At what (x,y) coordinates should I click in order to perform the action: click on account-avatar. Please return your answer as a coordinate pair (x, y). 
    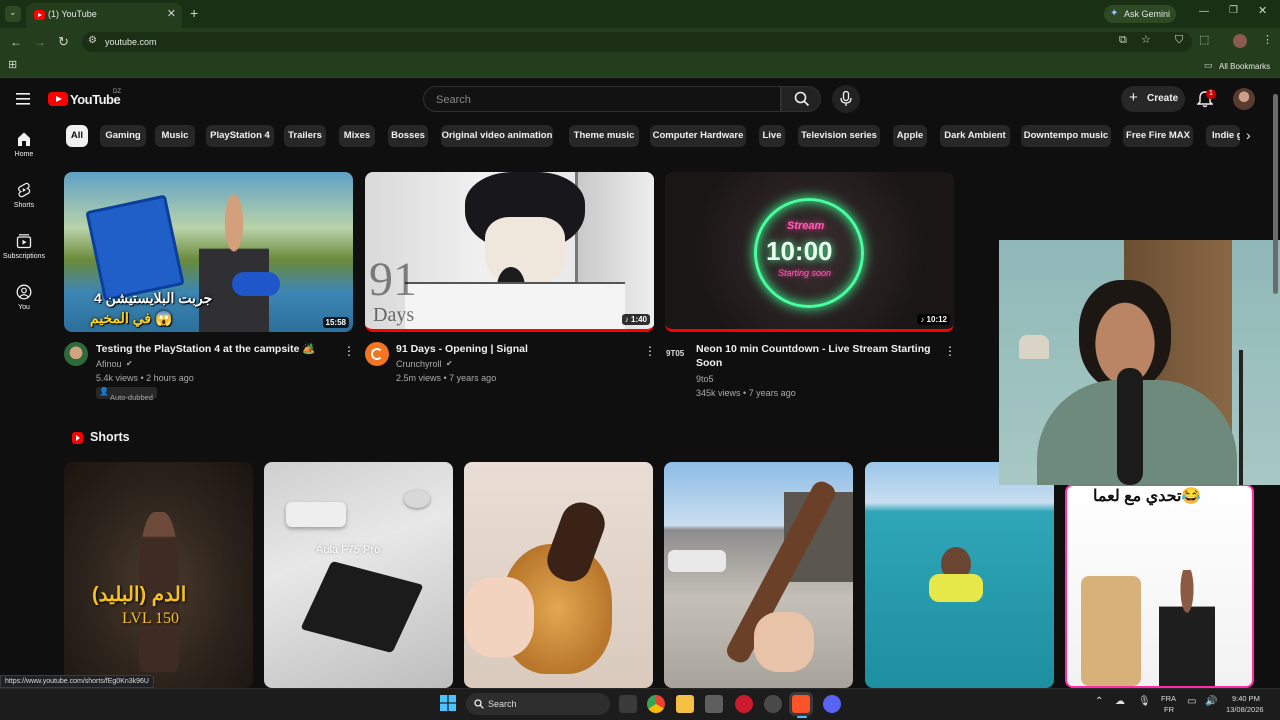
    Looking at the image, I should click on (1244, 99).